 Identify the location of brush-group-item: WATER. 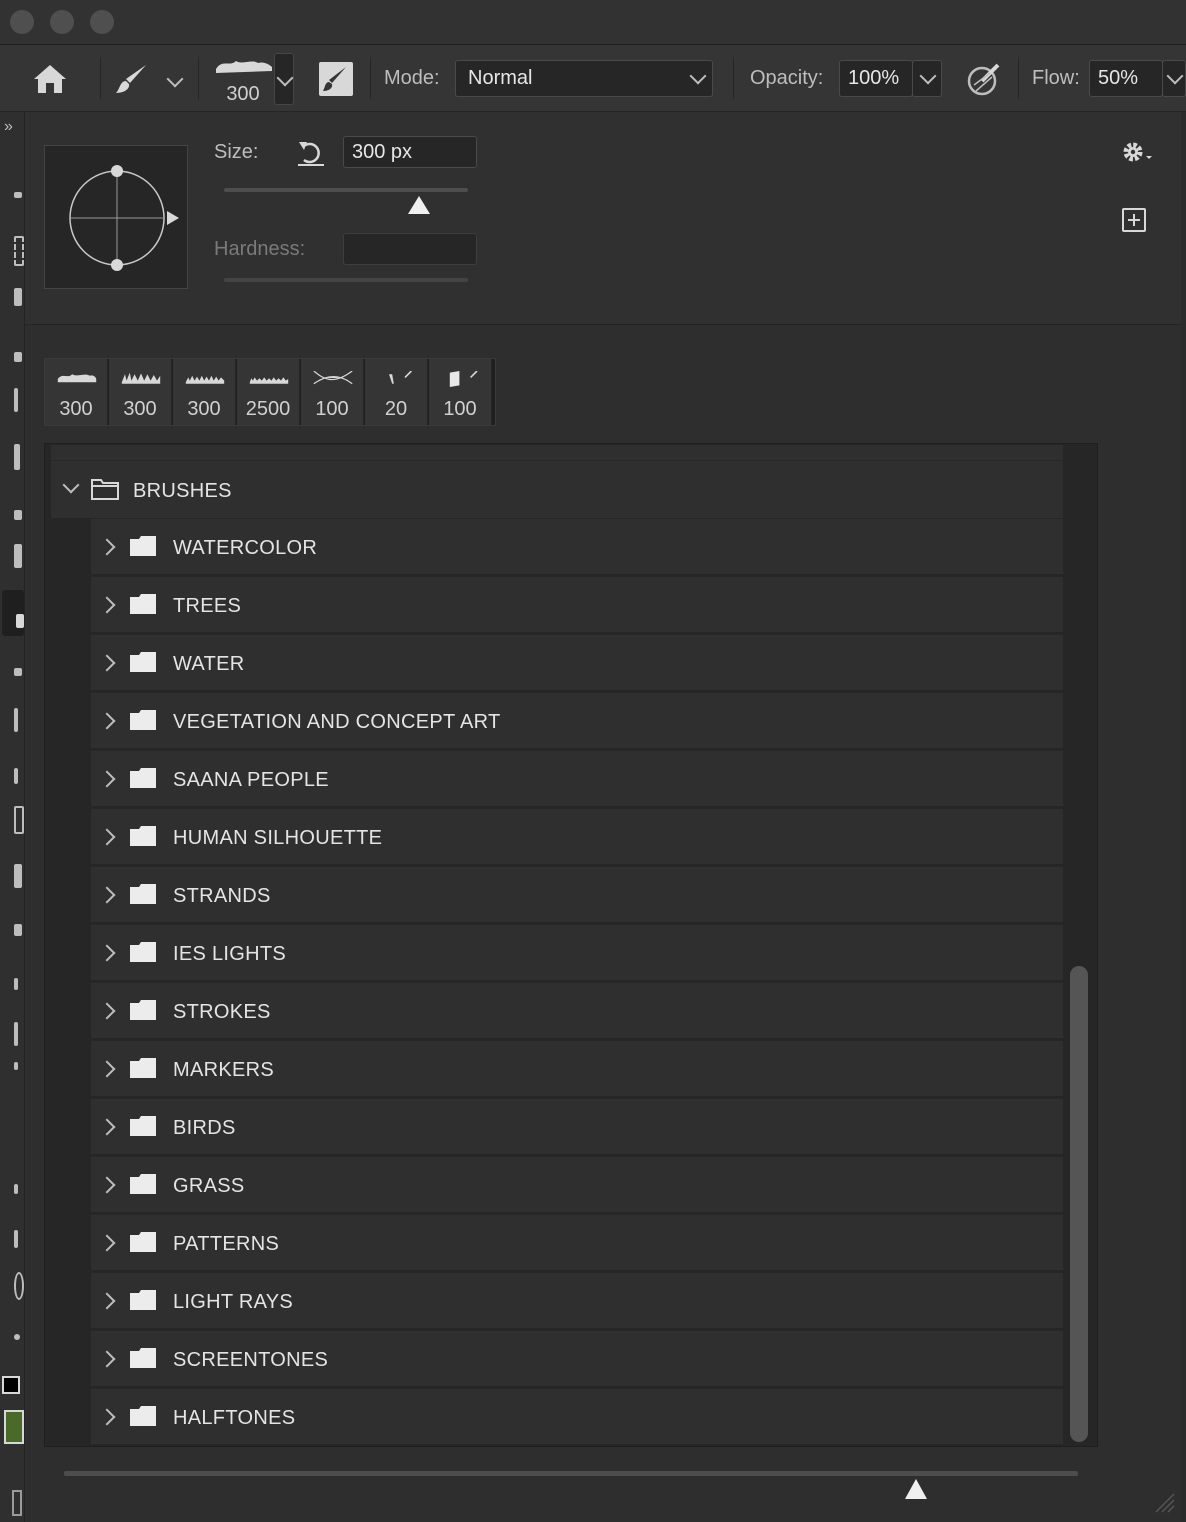
(577, 662).